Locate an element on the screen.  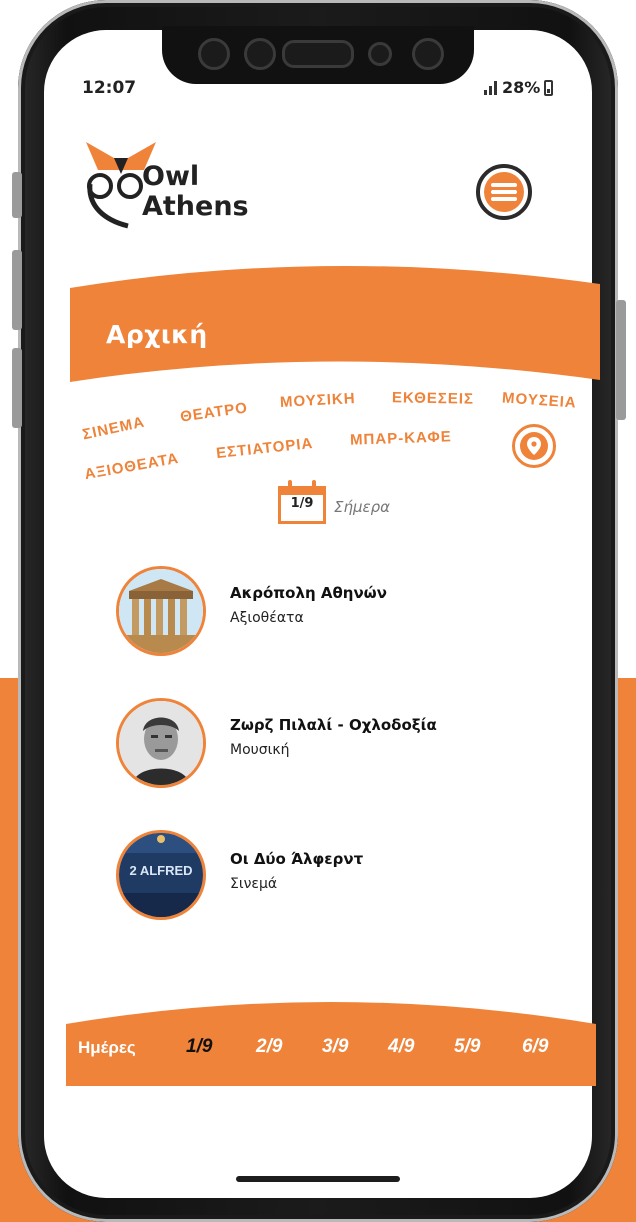
movie-poster-text: 2 ALFRED is located at coordinates (161, 870).